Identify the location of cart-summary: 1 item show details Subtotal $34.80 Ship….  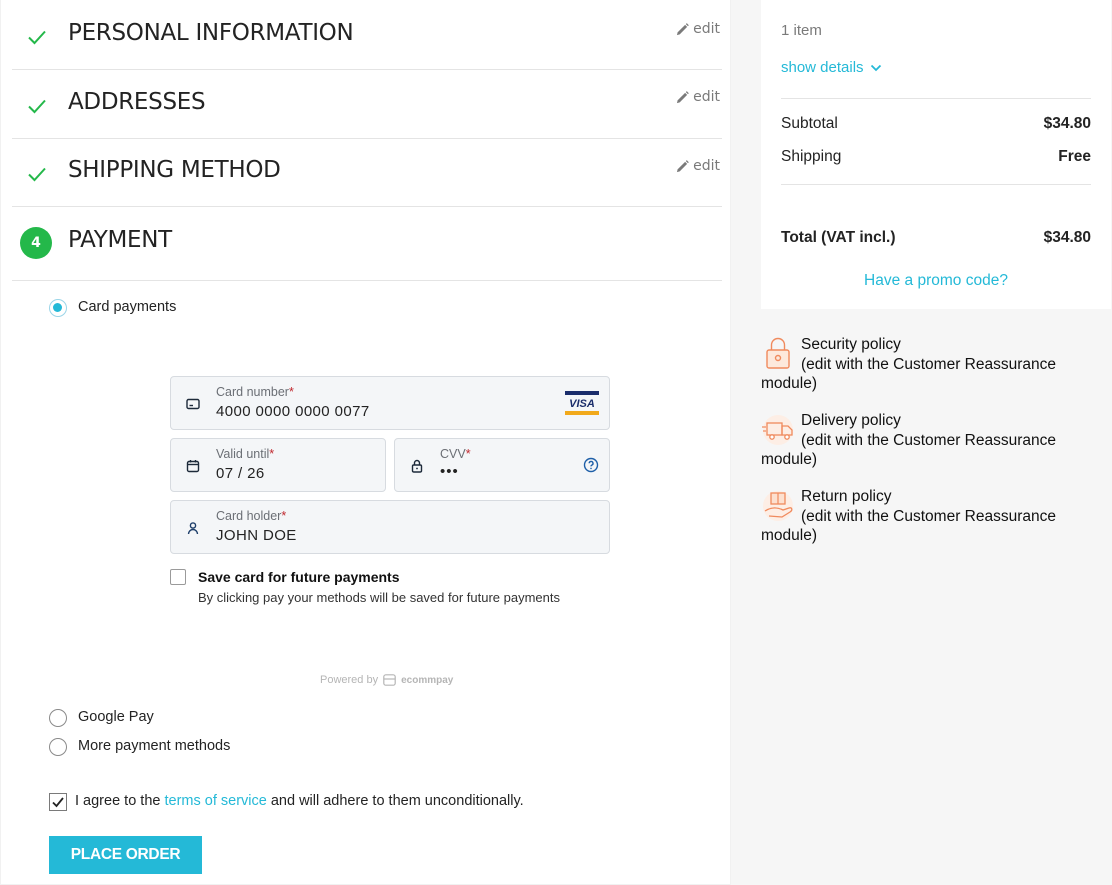
(936, 154).